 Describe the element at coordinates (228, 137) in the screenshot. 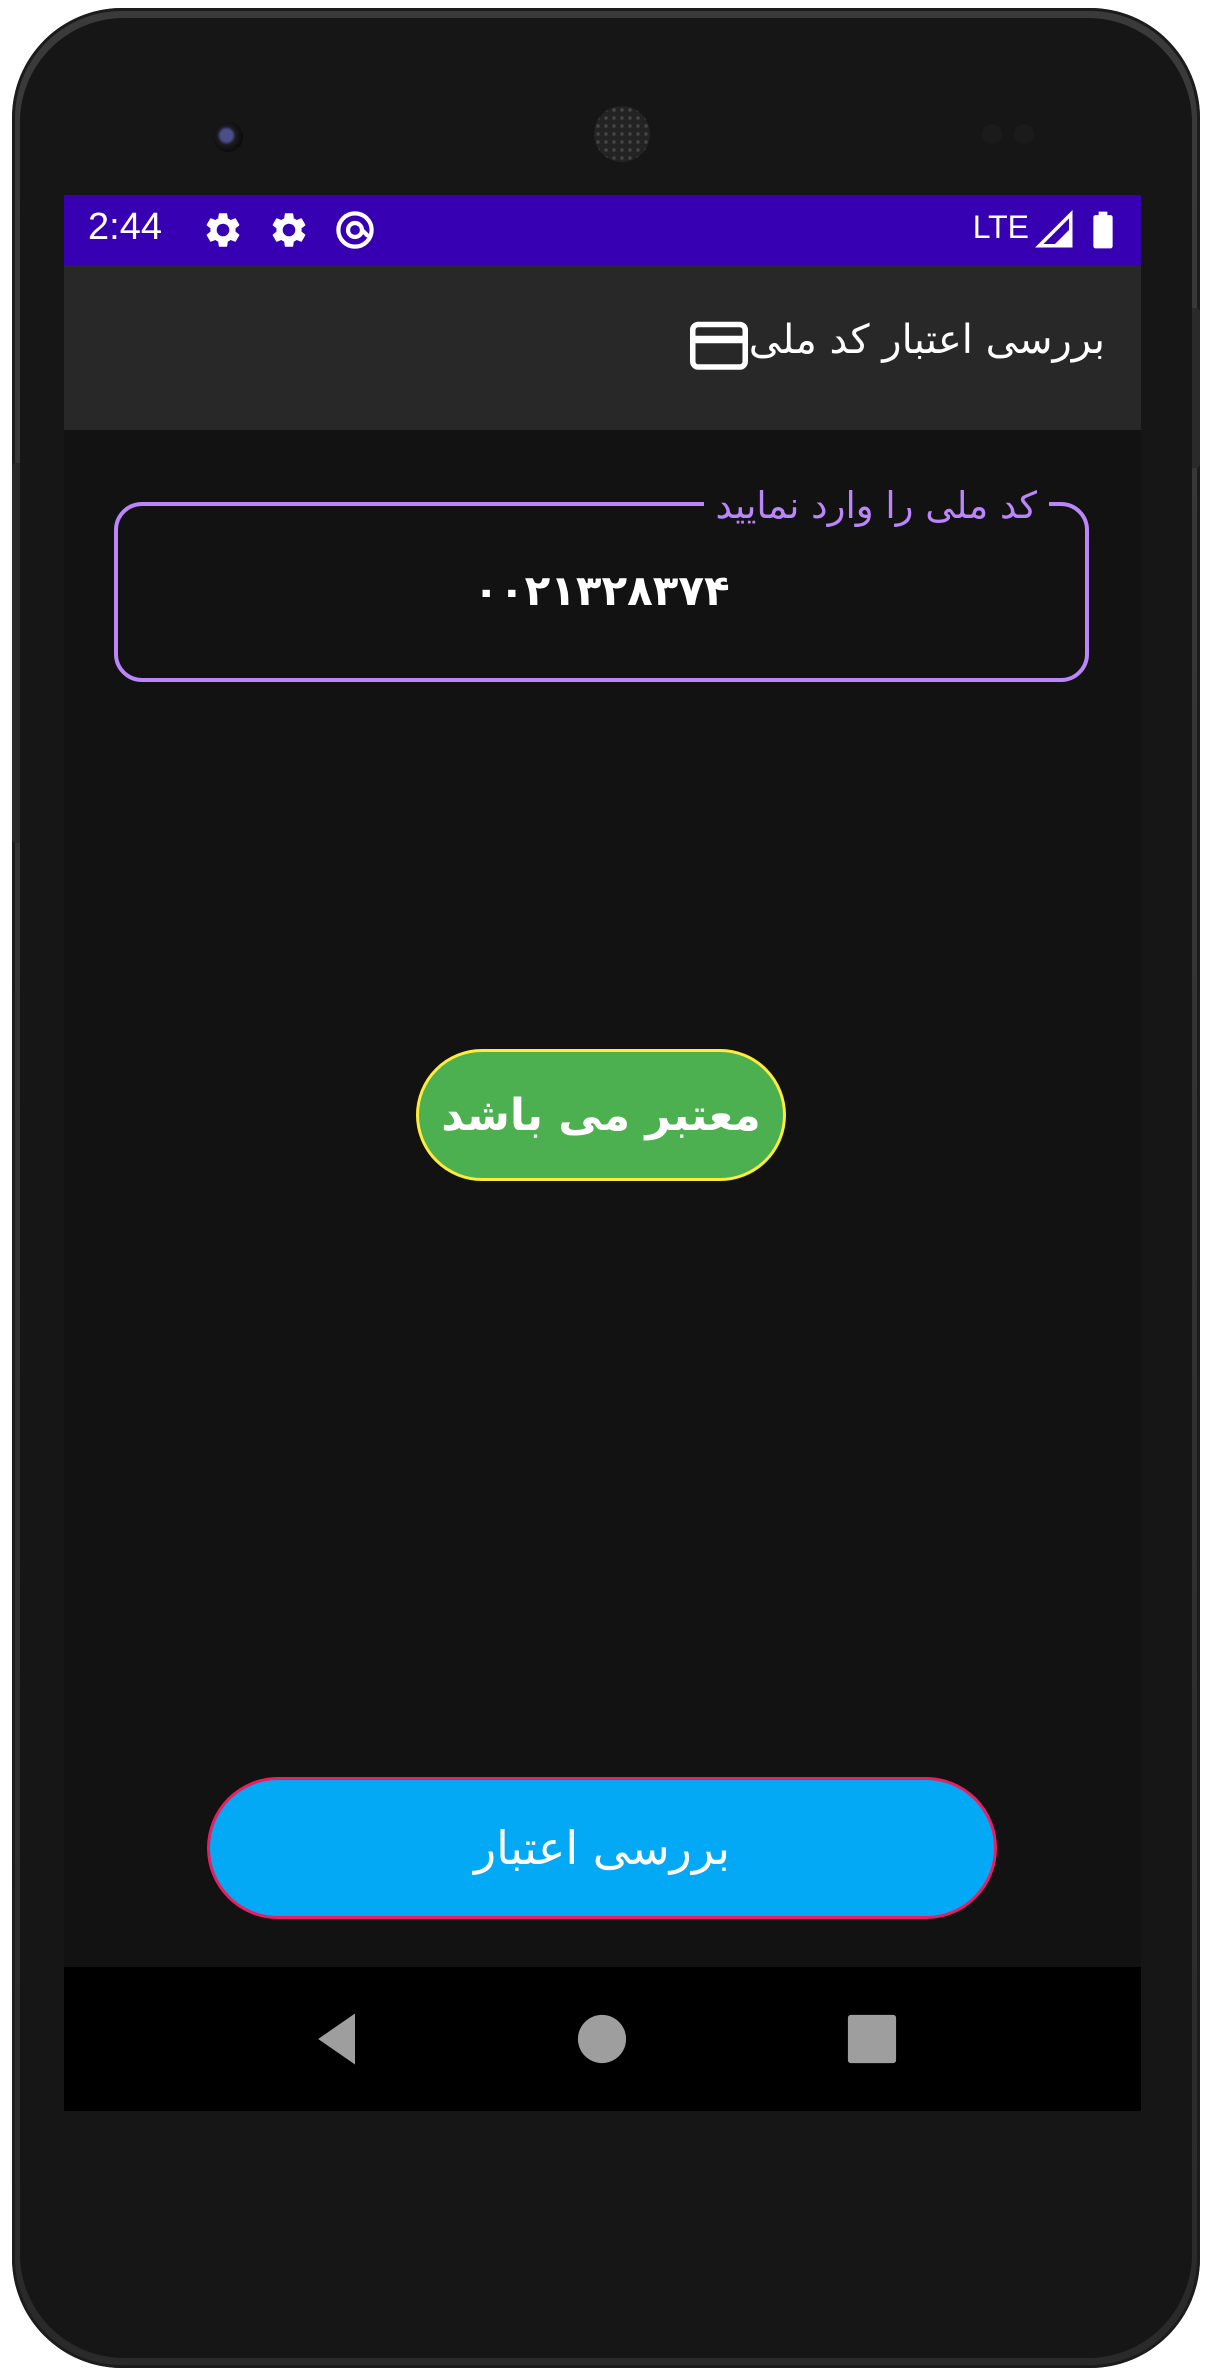

I see `front-camera` at that location.